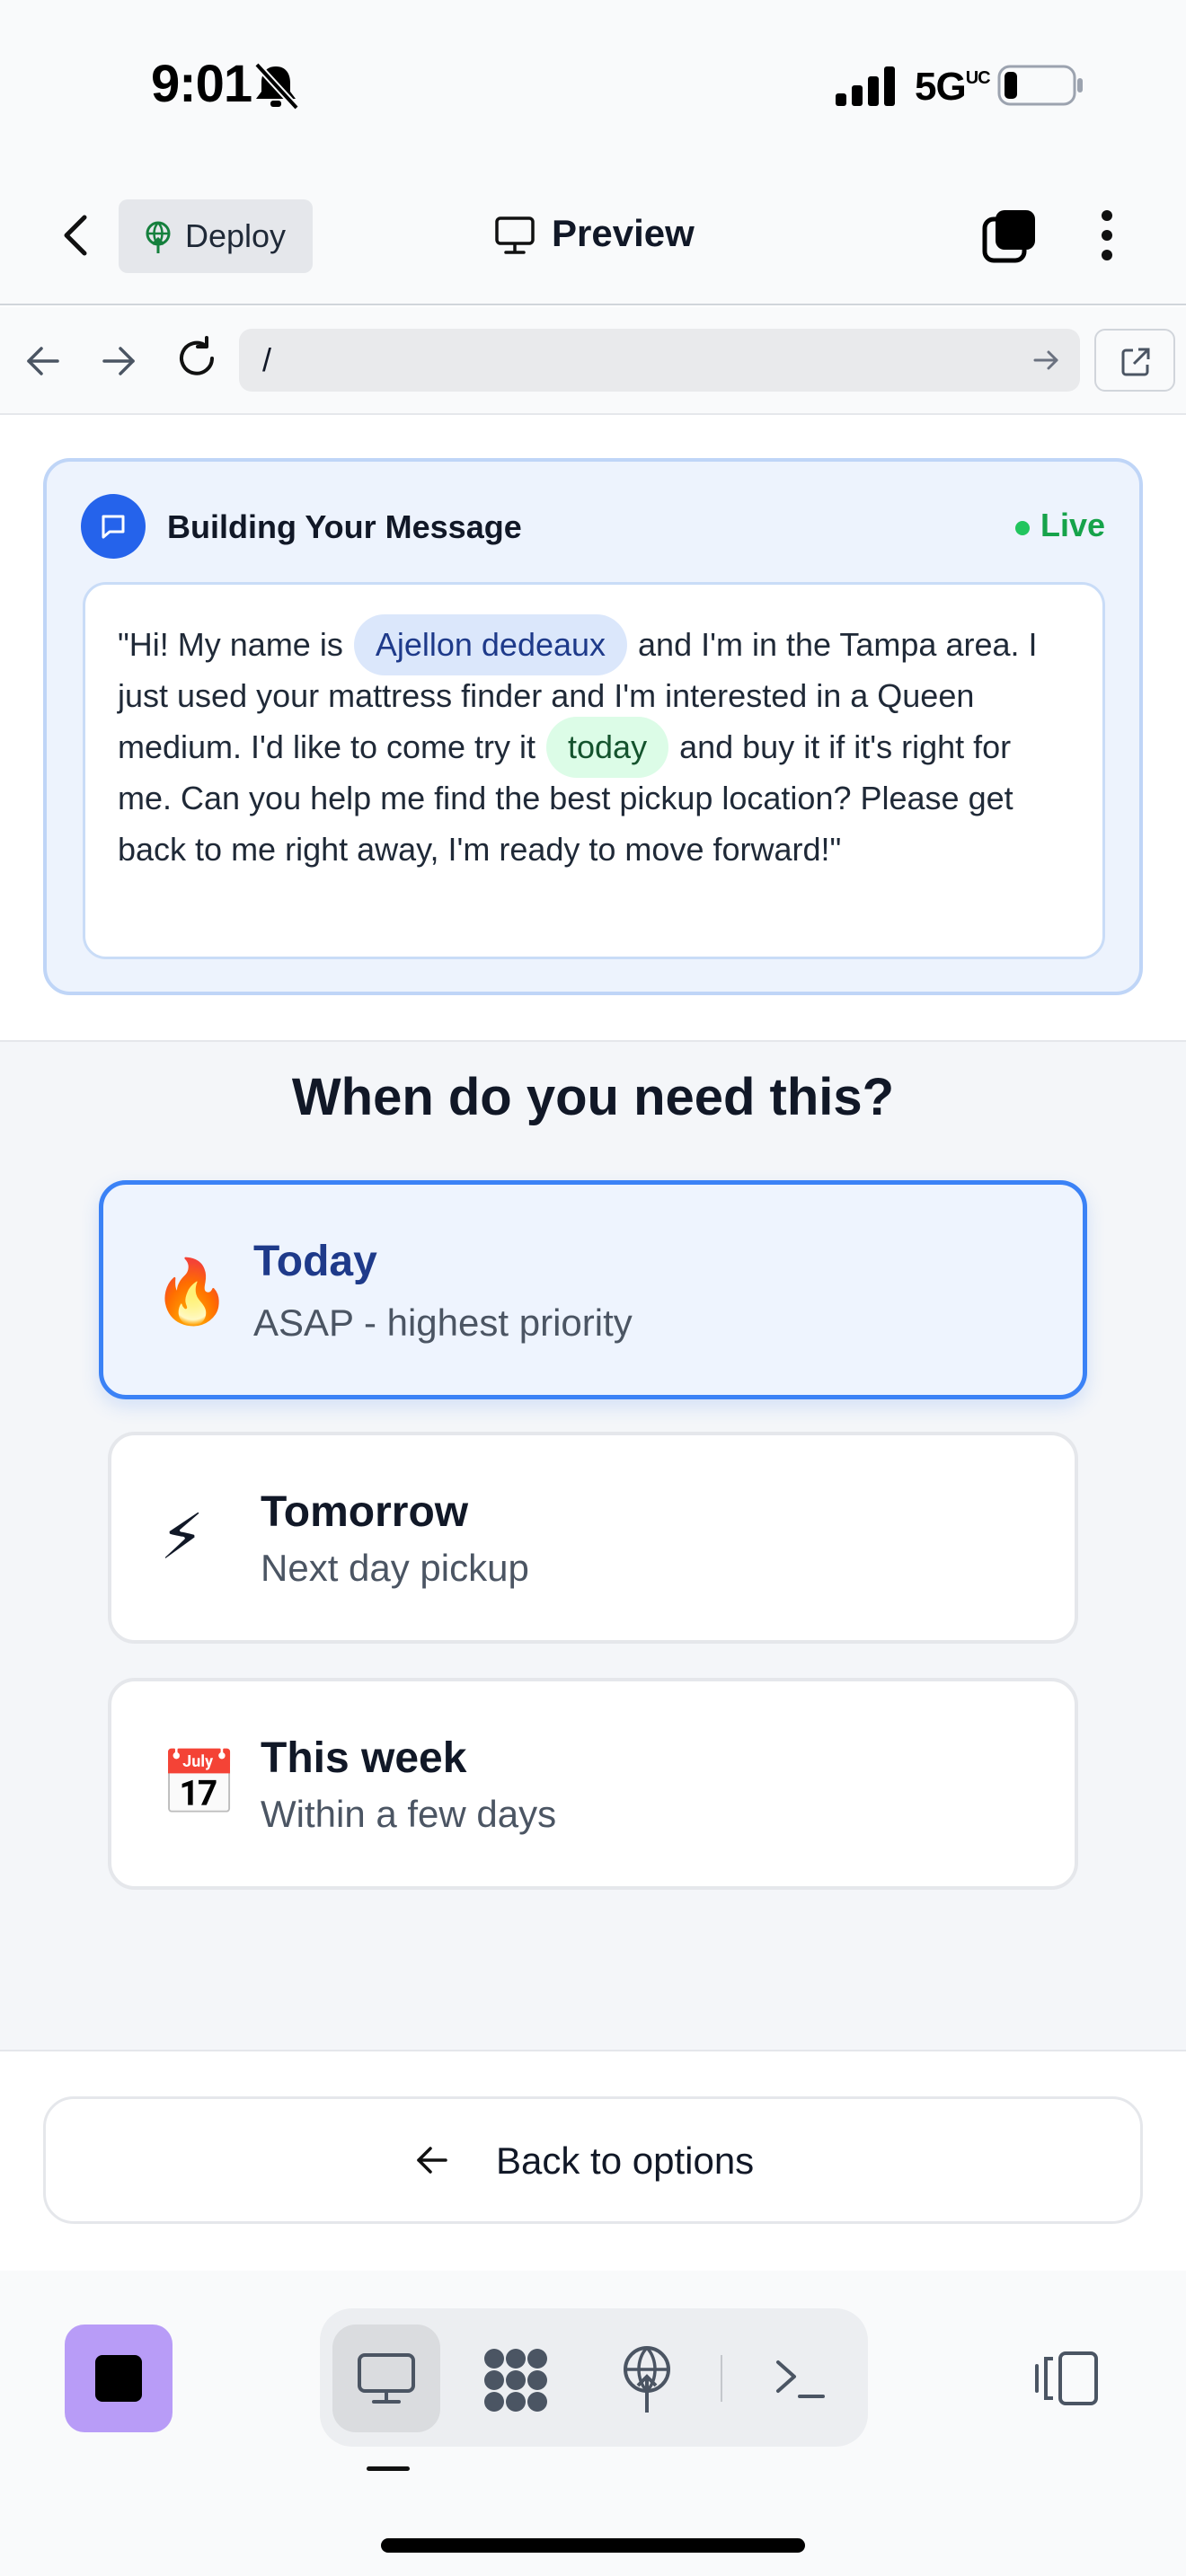  I want to click on deploy-tool-icon, so click(647, 2378).